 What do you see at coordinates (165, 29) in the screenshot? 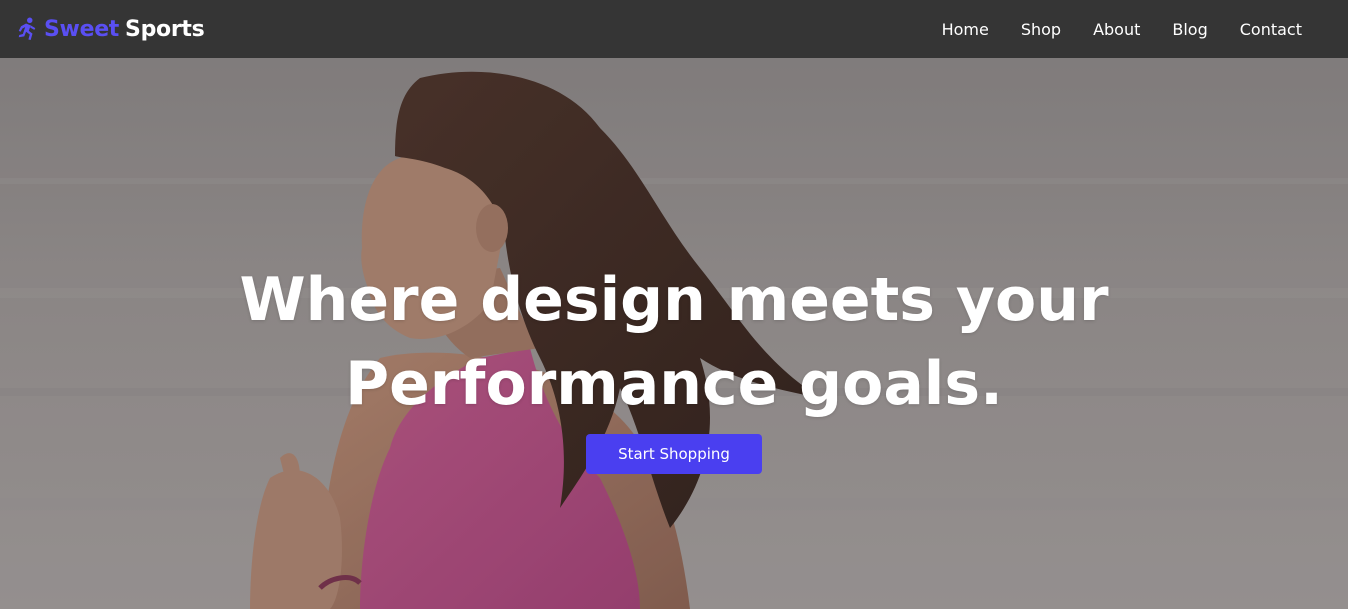
I see `brand-name-part2: Sports` at bounding box center [165, 29].